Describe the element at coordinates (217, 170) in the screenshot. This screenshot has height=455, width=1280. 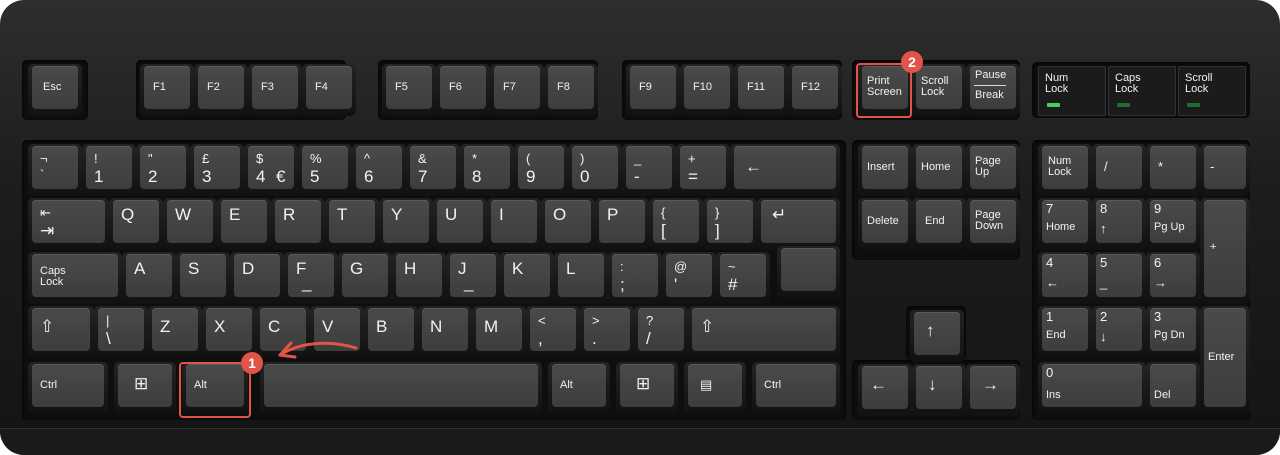
I see `key-number-row-3: £3` at that location.